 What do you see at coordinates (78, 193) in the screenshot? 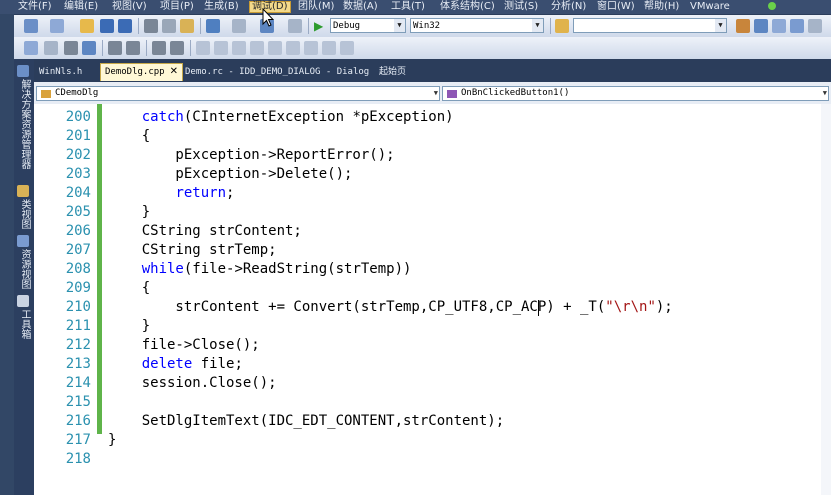
I see `line-number: 204` at bounding box center [78, 193].